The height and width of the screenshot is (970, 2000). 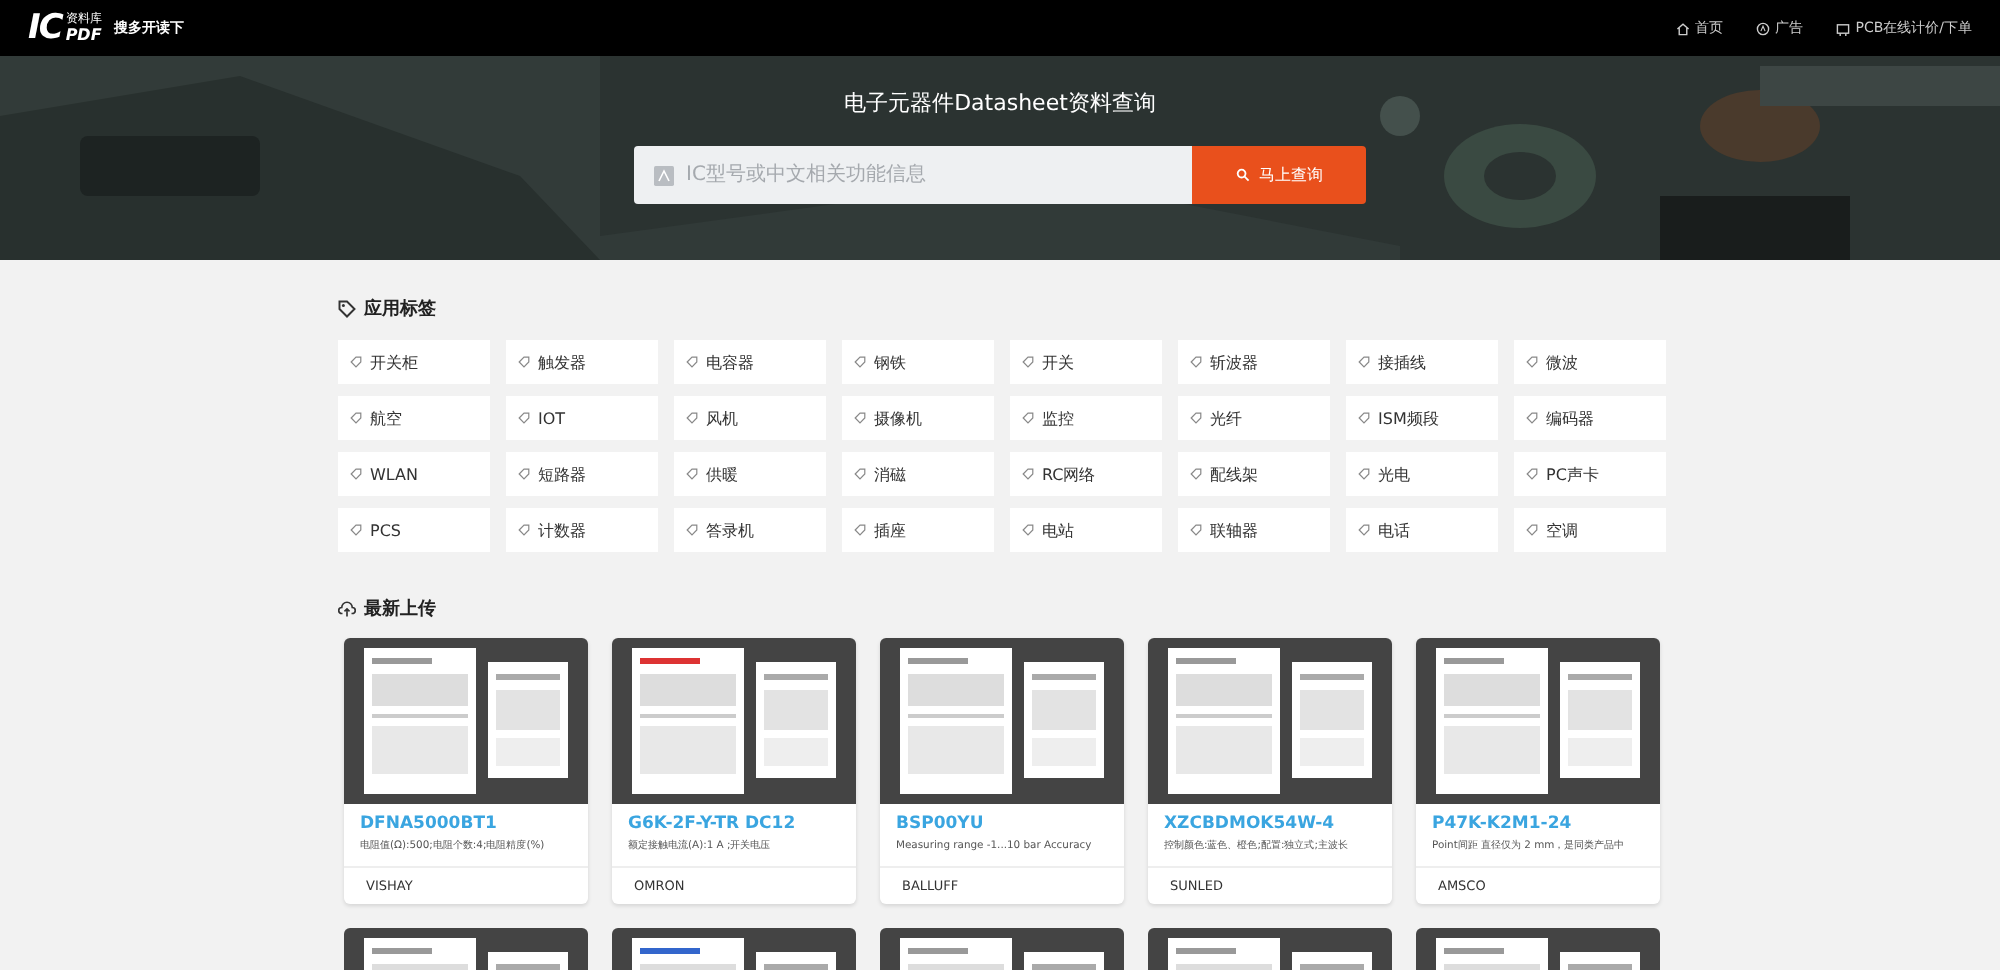 What do you see at coordinates (1842, 28) in the screenshot?
I see `chip-icon` at bounding box center [1842, 28].